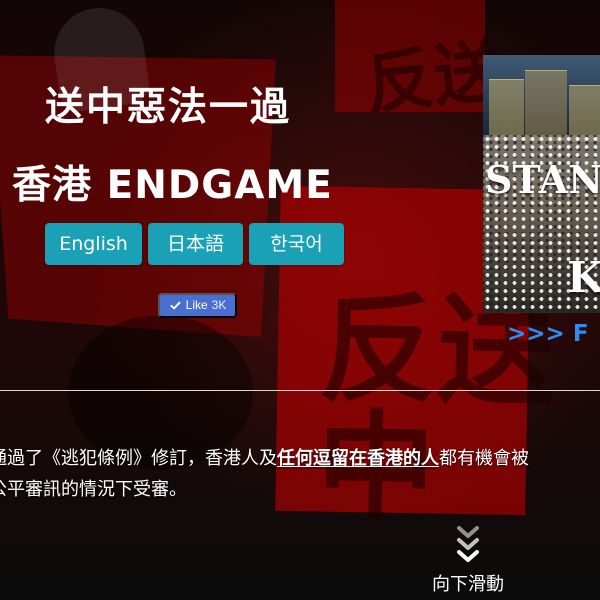 Image resolution: width=600 pixels, height=600 pixels. I want to click on video-building-right, so click(584, 113).